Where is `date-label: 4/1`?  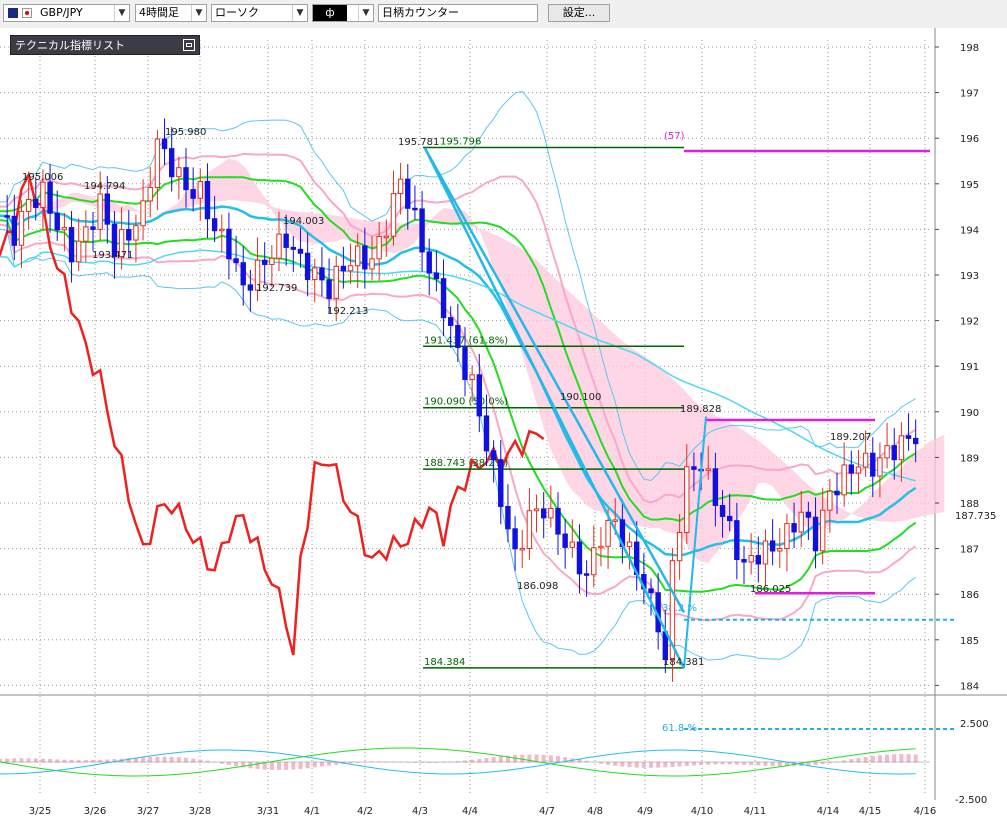 date-label: 4/1 is located at coordinates (312, 811).